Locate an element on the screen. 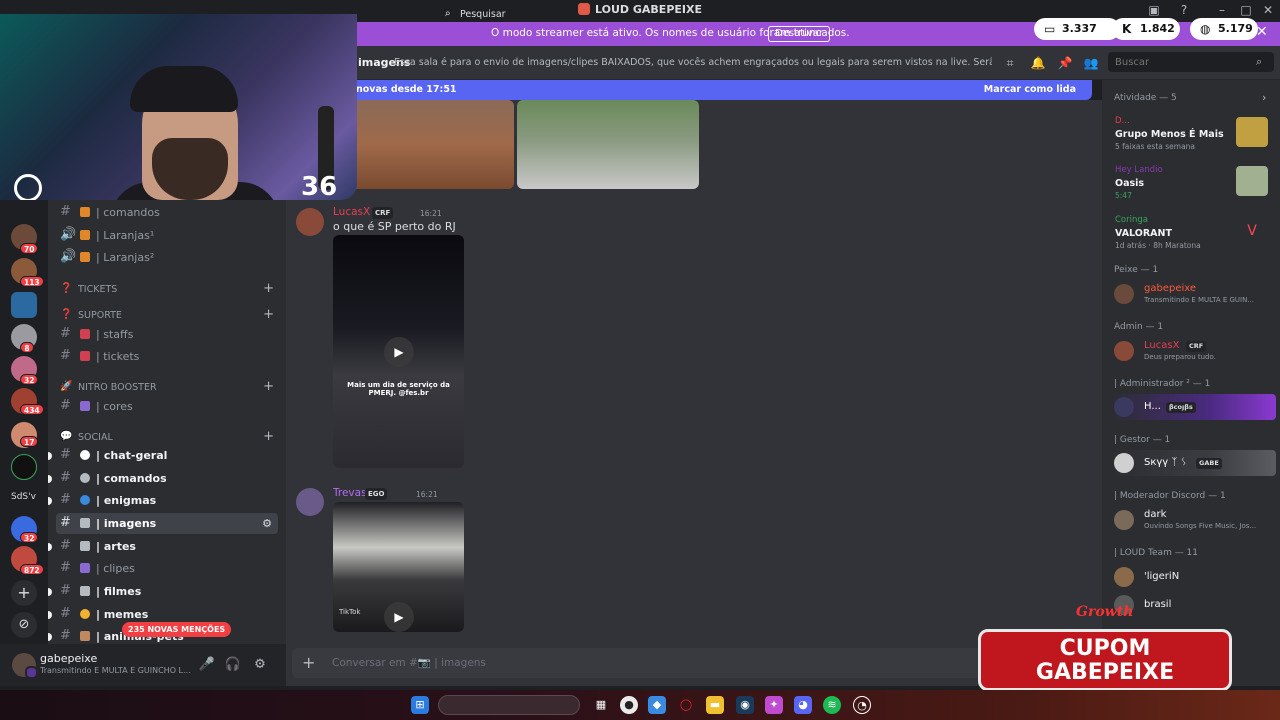  opera-icon: ◯ is located at coordinates (686, 705).